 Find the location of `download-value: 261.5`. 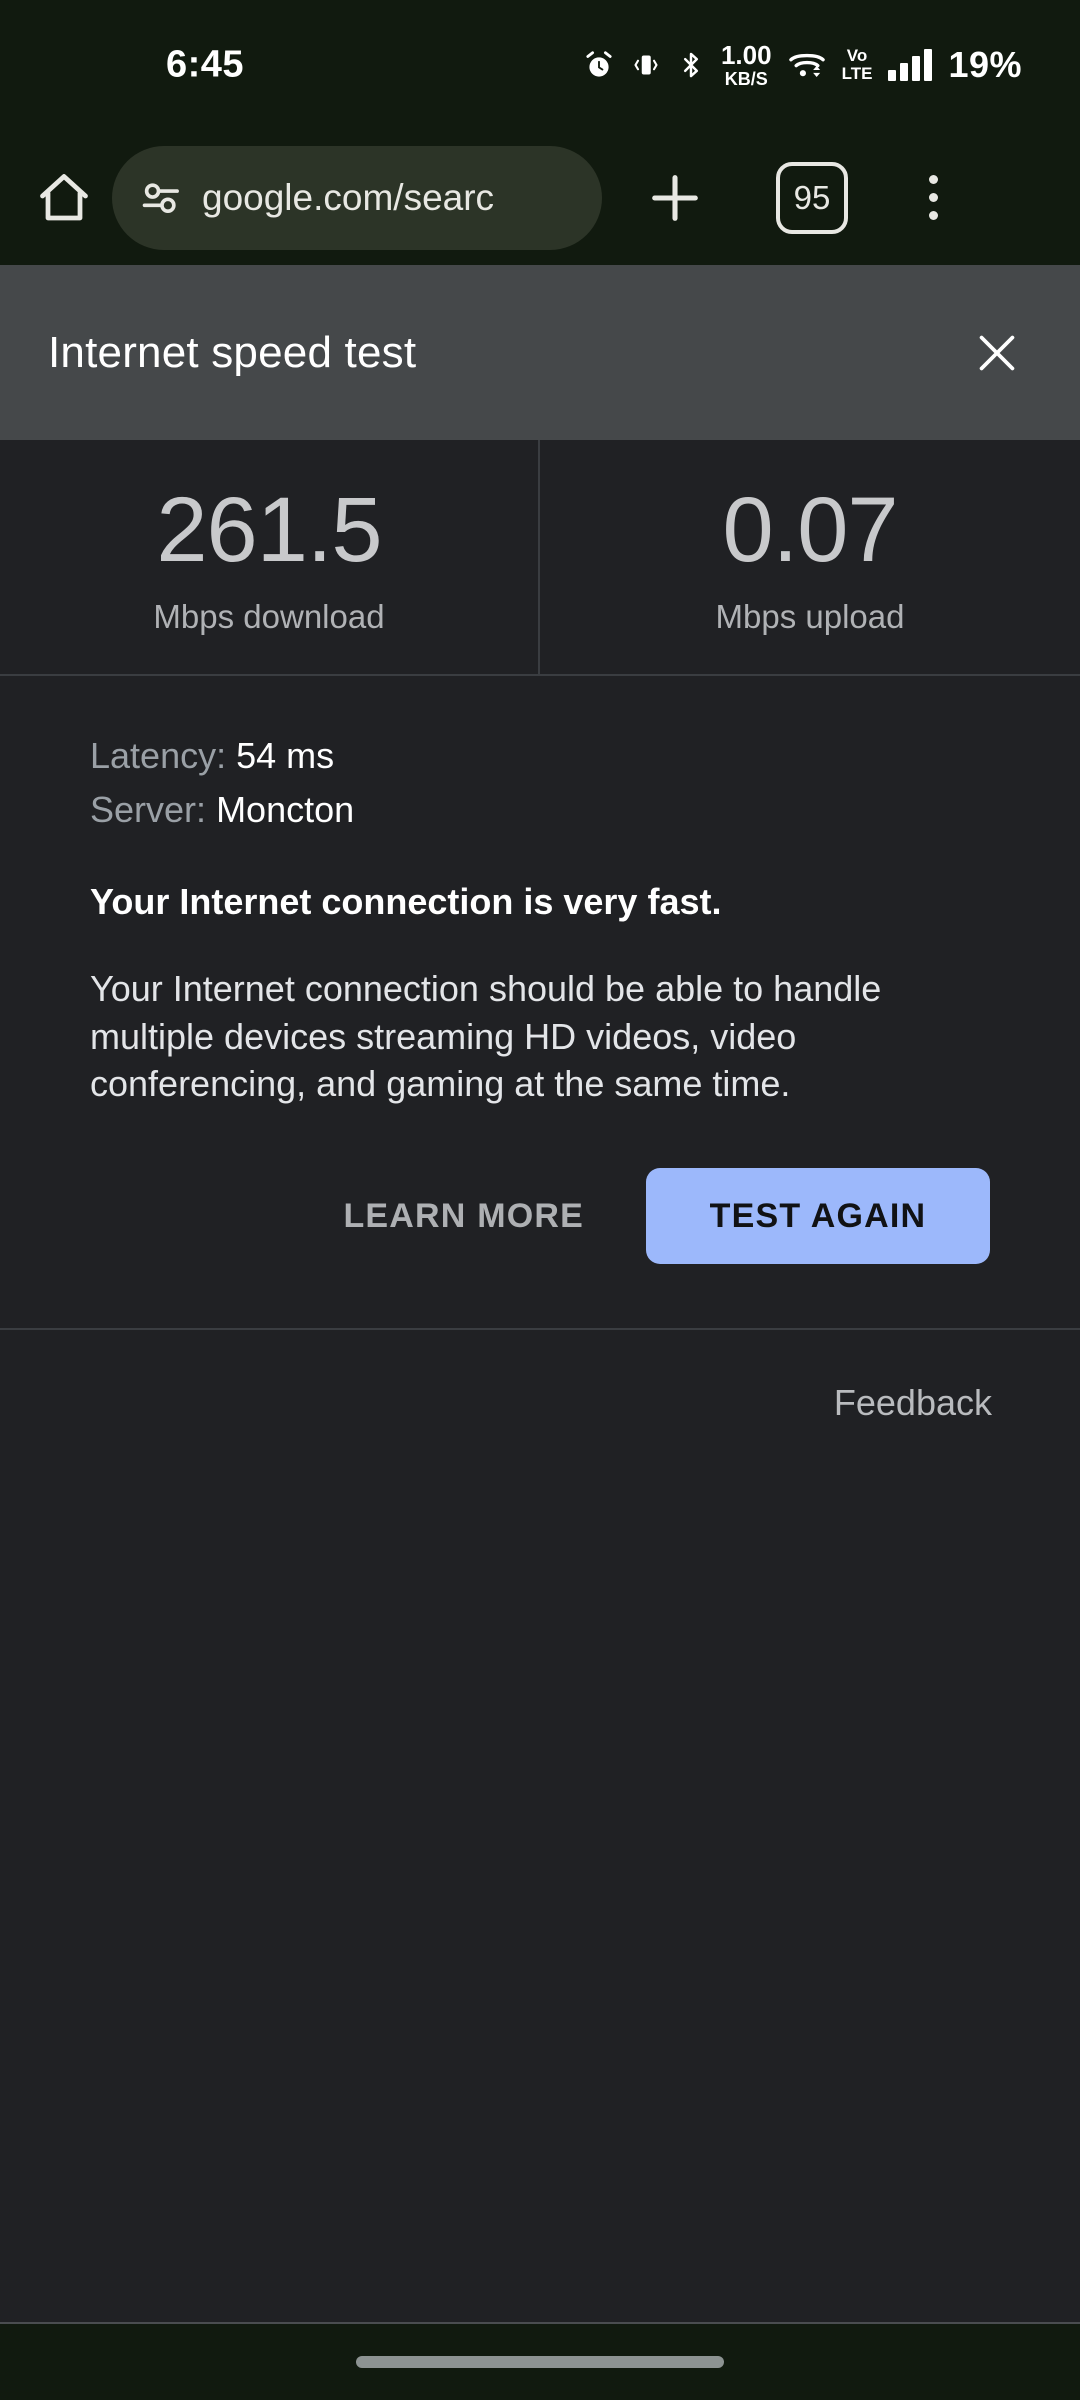

download-value: 261.5 is located at coordinates (269, 530).